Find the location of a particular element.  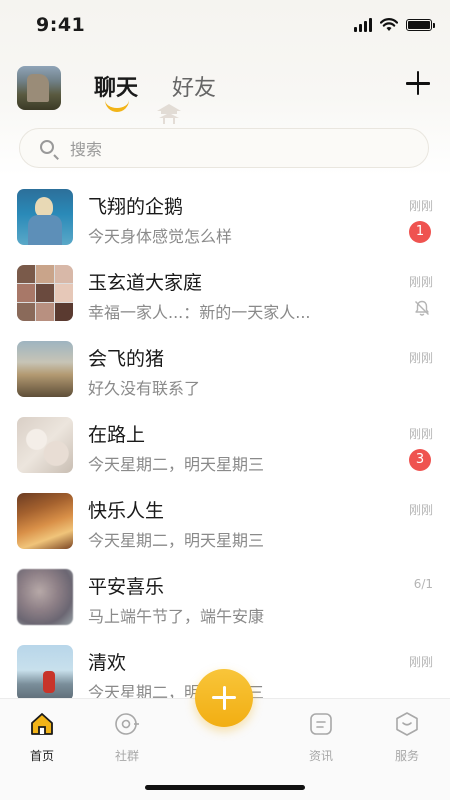

chat-item: 会飞的猪 好久没有联系了 刚刚 is located at coordinates (225, 370).